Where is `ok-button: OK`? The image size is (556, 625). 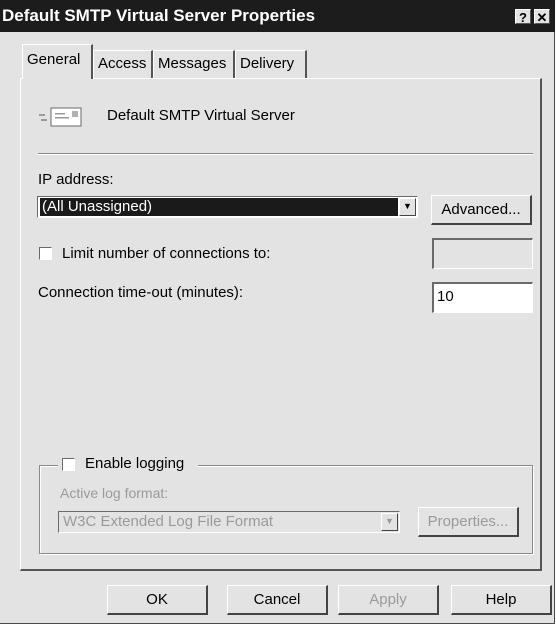 ok-button: OK is located at coordinates (157, 600).